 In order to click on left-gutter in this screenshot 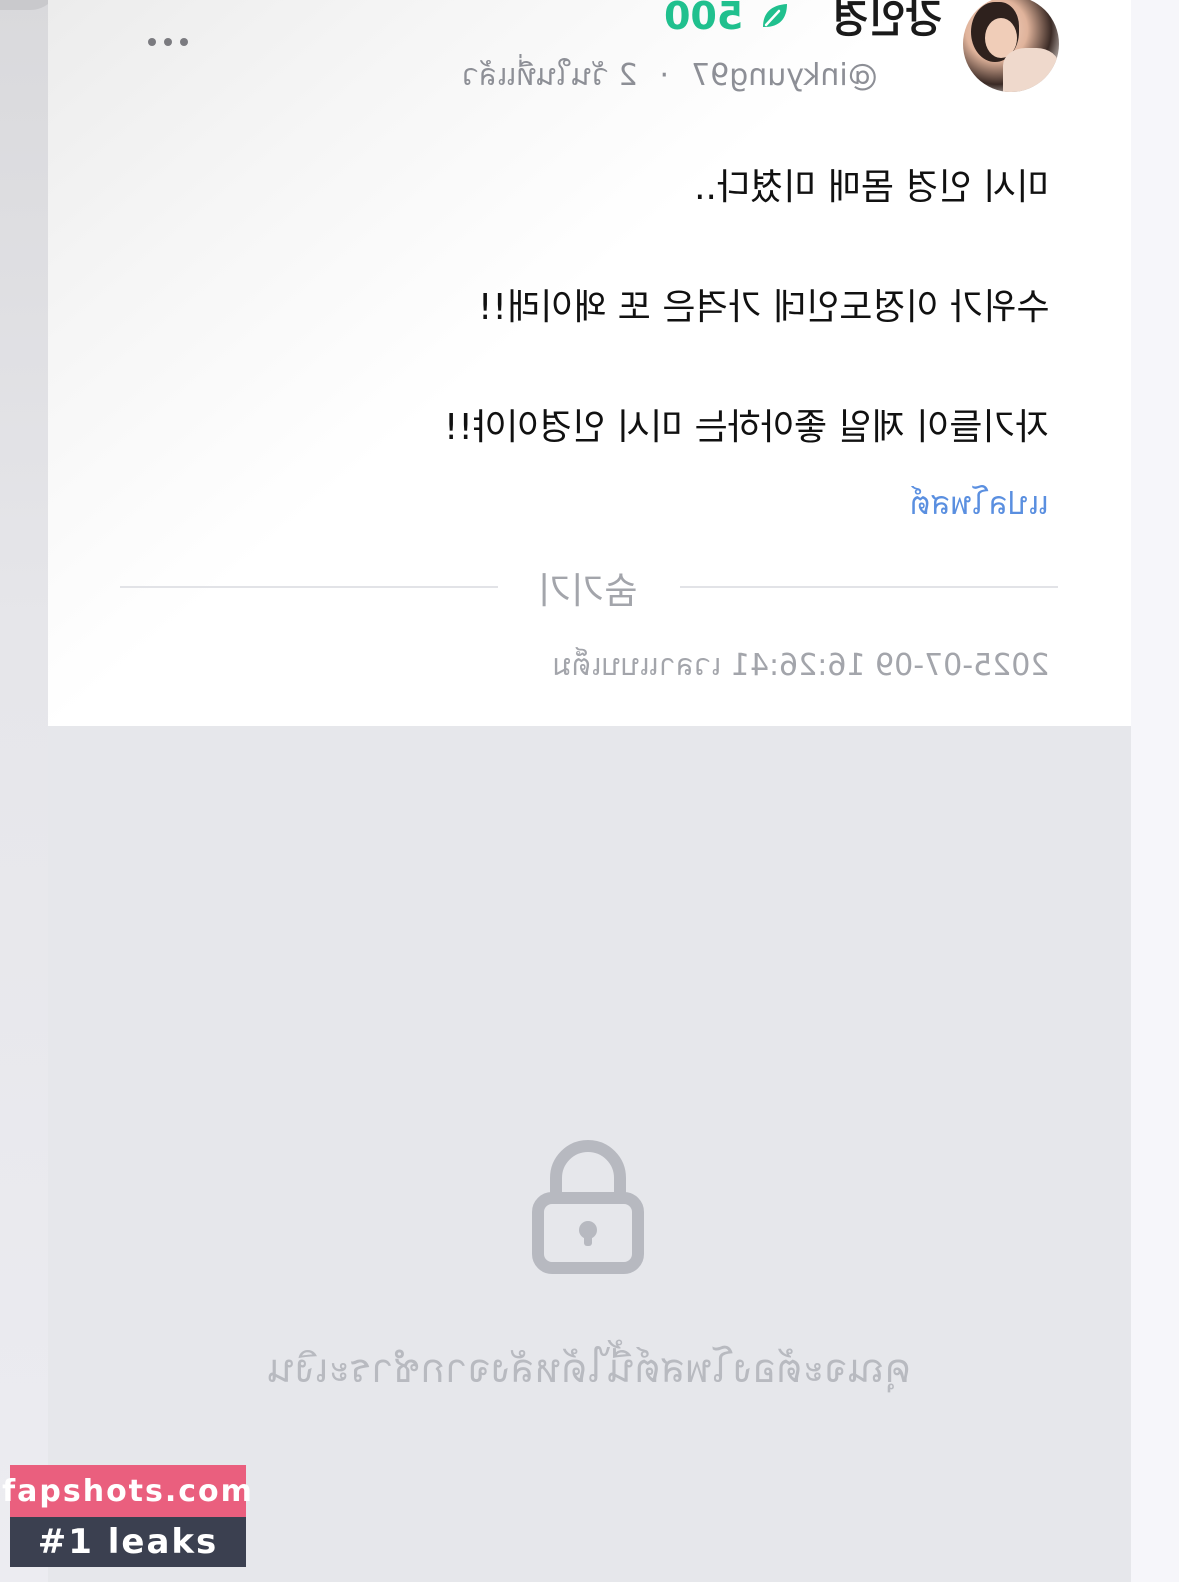, I will do `click(30, 791)`.